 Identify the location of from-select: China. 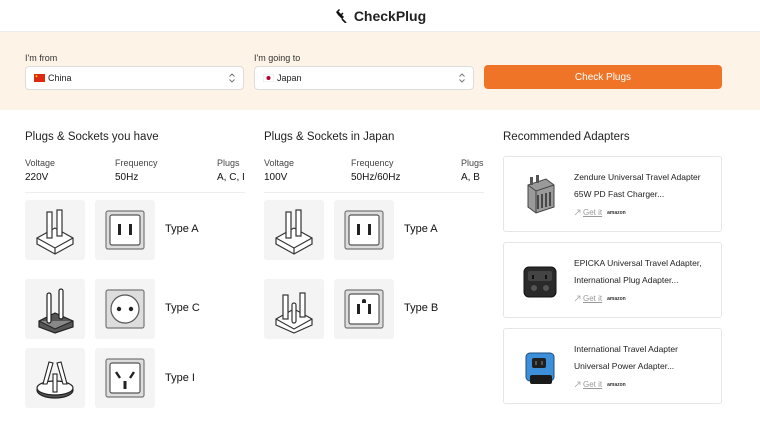
(134, 78).